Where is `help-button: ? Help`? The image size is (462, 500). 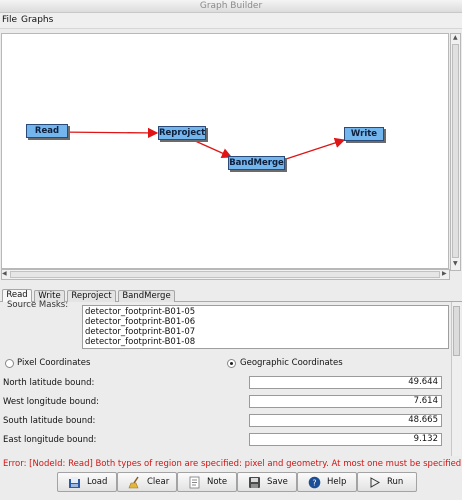
help-button: ? Help is located at coordinates (327, 482).